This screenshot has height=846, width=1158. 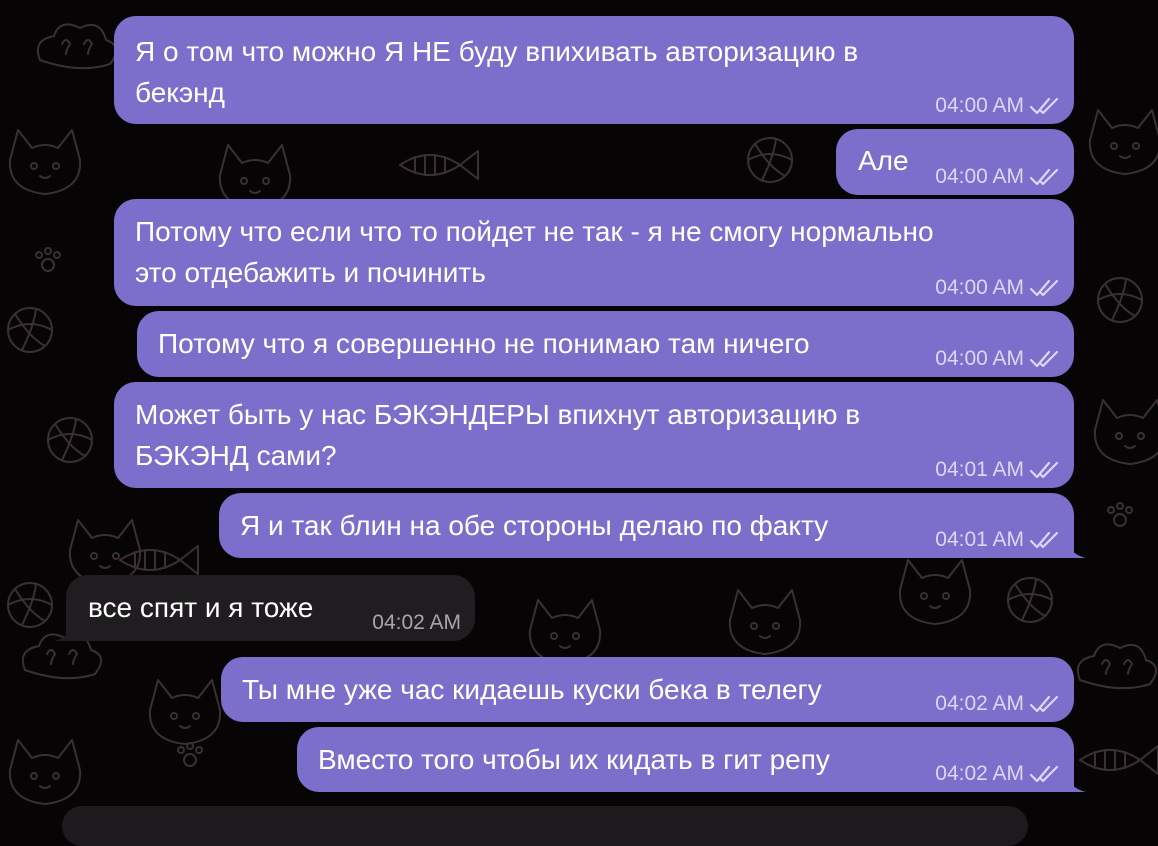 What do you see at coordinates (955, 162) in the screenshot?
I see `message-bubble-outgoing: Але 04:00 AM` at bounding box center [955, 162].